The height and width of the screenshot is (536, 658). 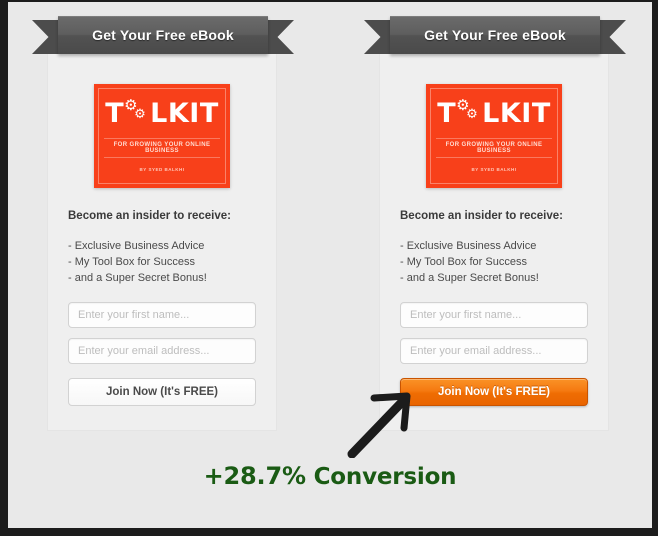 What do you see at coordinates (381, 477) in the screenshot?
I see `conversion-word: Conversion` at bounding box center [381, 477].